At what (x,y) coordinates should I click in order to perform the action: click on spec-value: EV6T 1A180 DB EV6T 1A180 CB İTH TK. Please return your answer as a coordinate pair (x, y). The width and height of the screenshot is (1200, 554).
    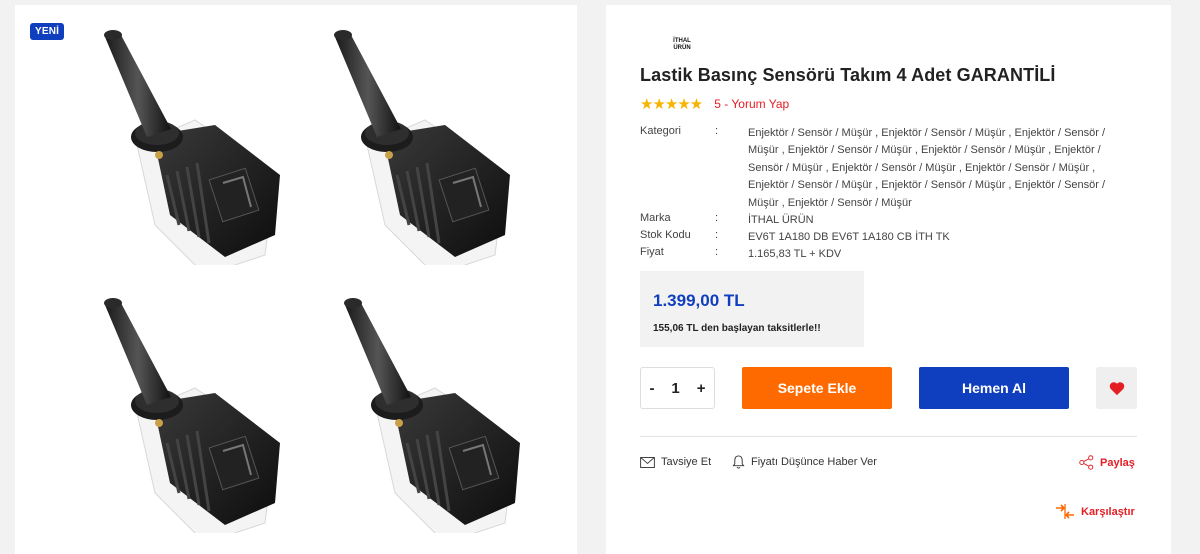
    Looking at the image, I should click on (849, 237).